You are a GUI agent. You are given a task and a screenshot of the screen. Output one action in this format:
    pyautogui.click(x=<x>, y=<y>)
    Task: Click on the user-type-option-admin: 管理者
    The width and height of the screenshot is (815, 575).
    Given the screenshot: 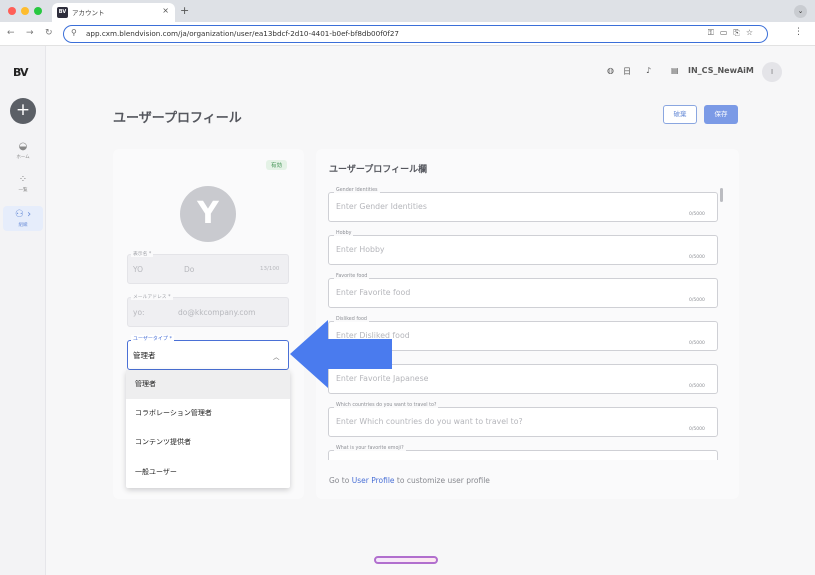 What is the action you would take?
    pyautogui.click(x=208, y=384)
    